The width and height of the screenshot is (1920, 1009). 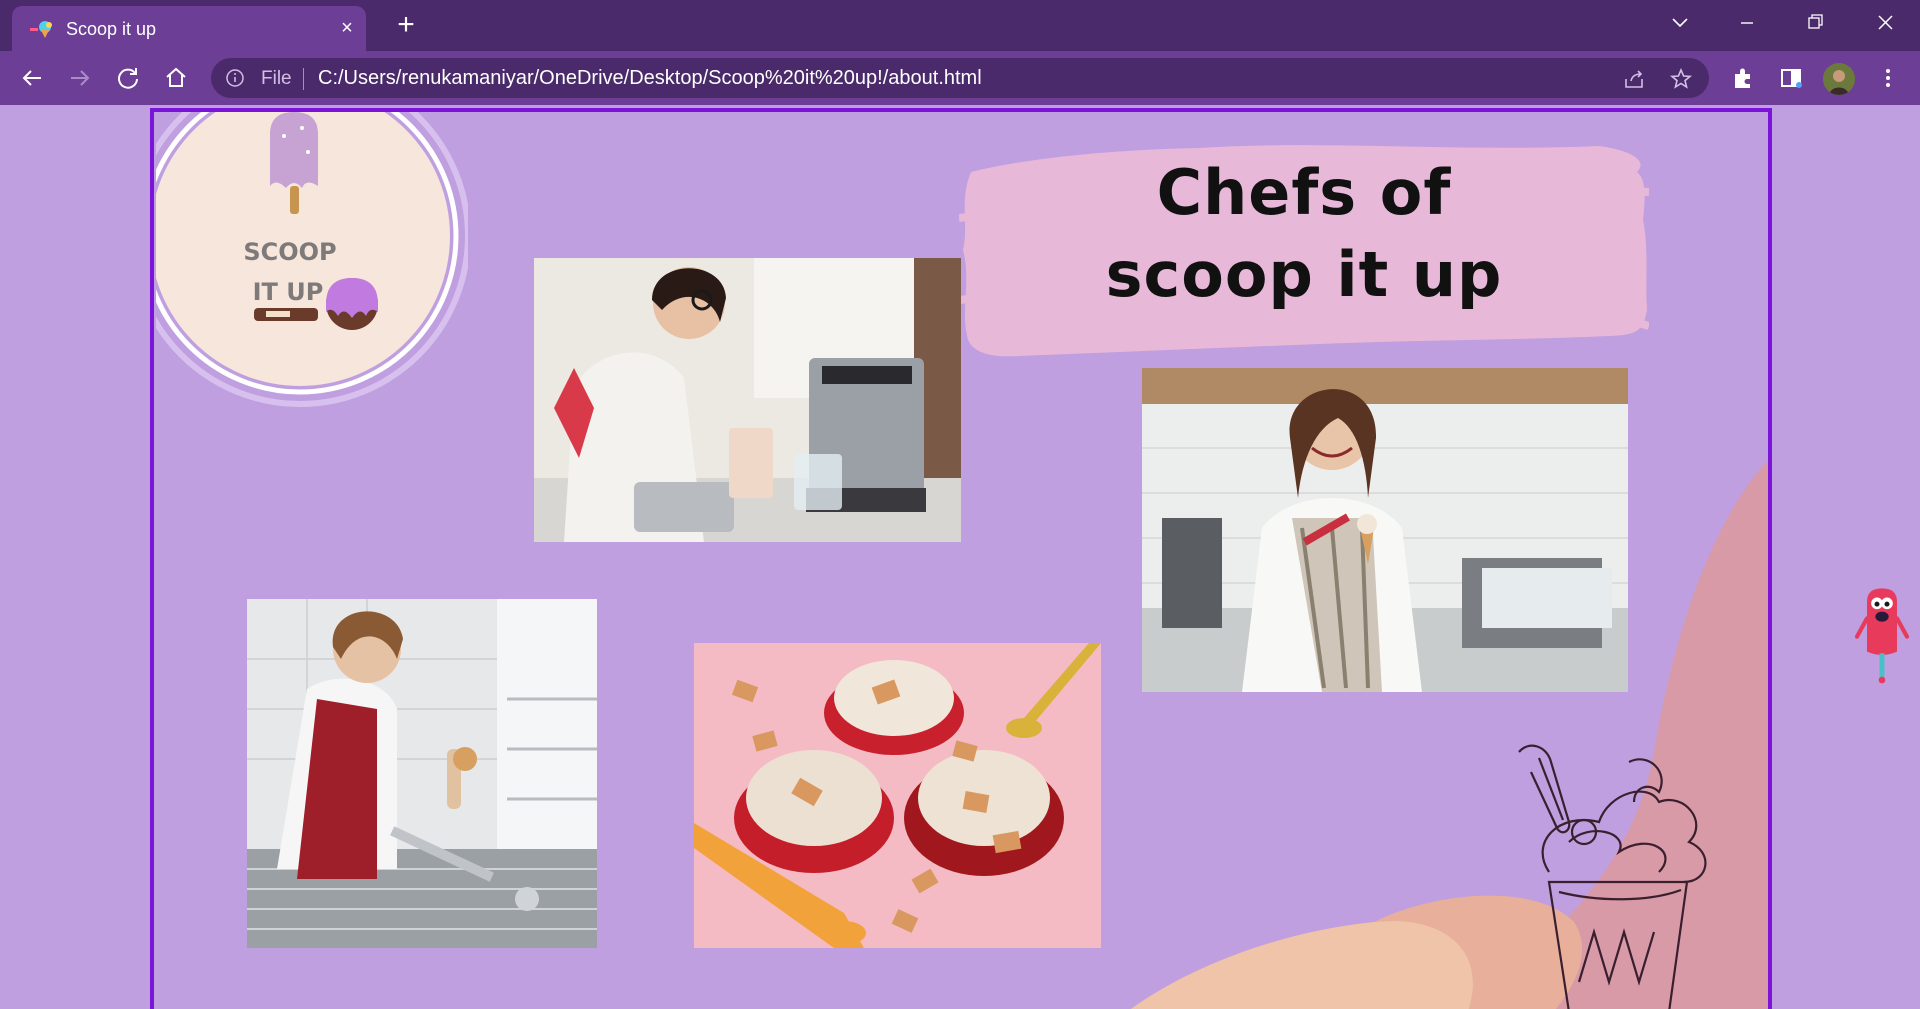 What do you see at coordinates (1304, 234) in the screenshot?
I see `page-headline: Chefs of scoop it up` at bounding box center [1304, 234].